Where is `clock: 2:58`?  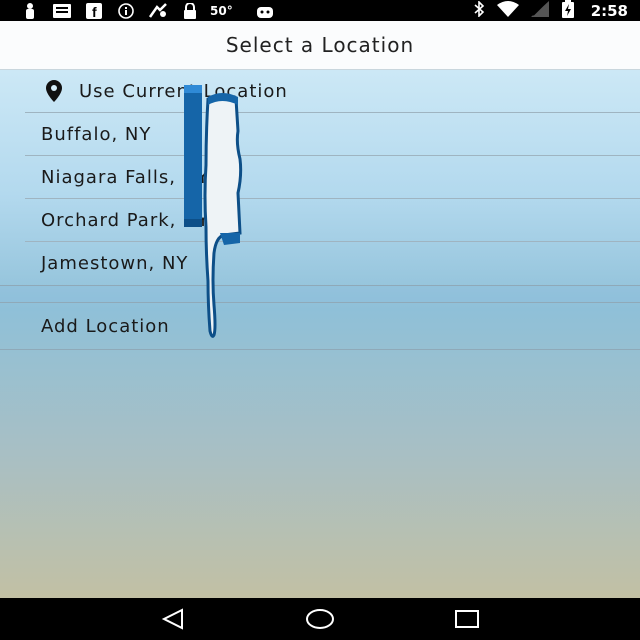 clock: 2:58 is located at coordinates (609, 10).